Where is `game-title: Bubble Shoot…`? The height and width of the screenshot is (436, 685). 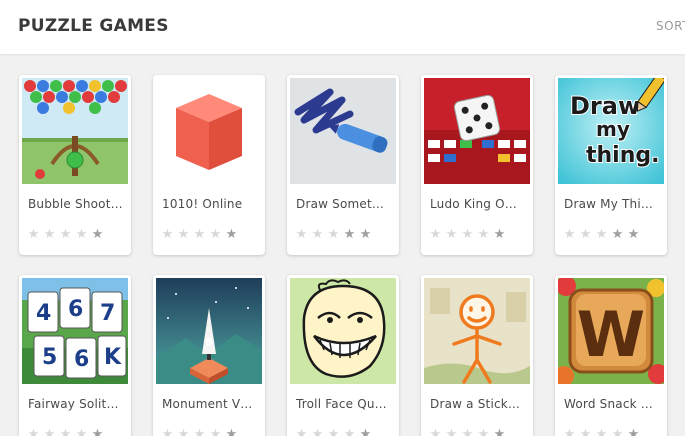 game-title: Bubble Shoot… is located at coordinates (75, 204).